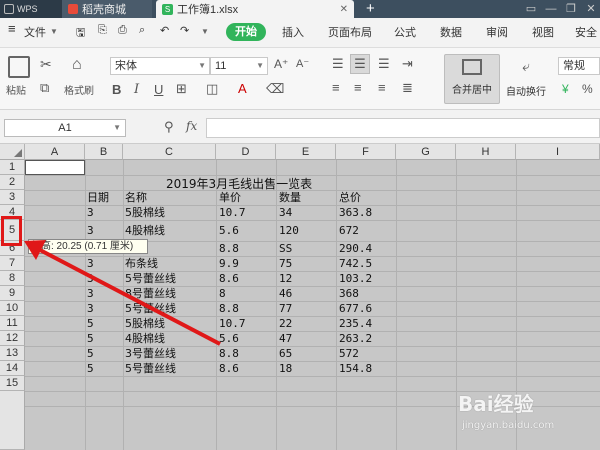 This screenshot has height=450, width=600. What do you see at coordinates (451, 32) in the screenshot?
I see `menu-data: 数据` at bounding box center [451, 32].